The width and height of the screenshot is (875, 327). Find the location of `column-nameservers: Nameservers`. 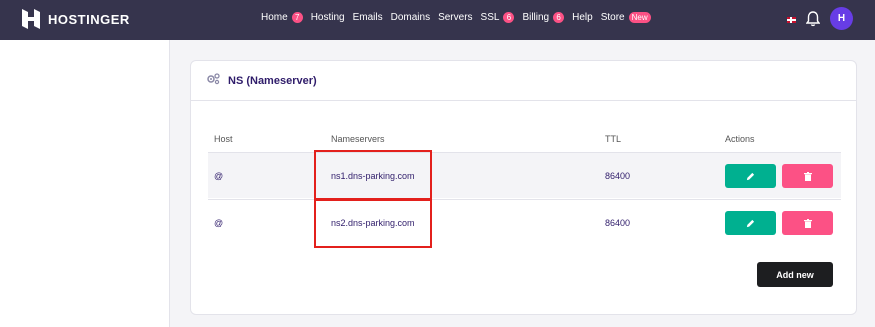

column-nameservers: Nameservers is located at coordinates (358, 139).